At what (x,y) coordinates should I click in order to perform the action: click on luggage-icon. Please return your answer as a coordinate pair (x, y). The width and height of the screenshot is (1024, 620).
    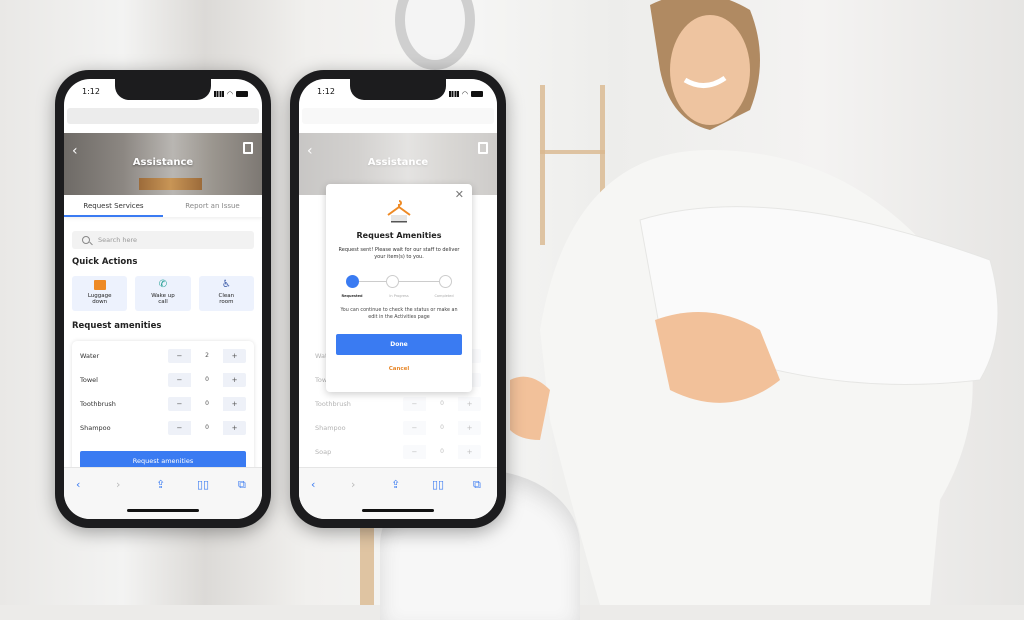
    Looking at the image, I should click on (99, 285).